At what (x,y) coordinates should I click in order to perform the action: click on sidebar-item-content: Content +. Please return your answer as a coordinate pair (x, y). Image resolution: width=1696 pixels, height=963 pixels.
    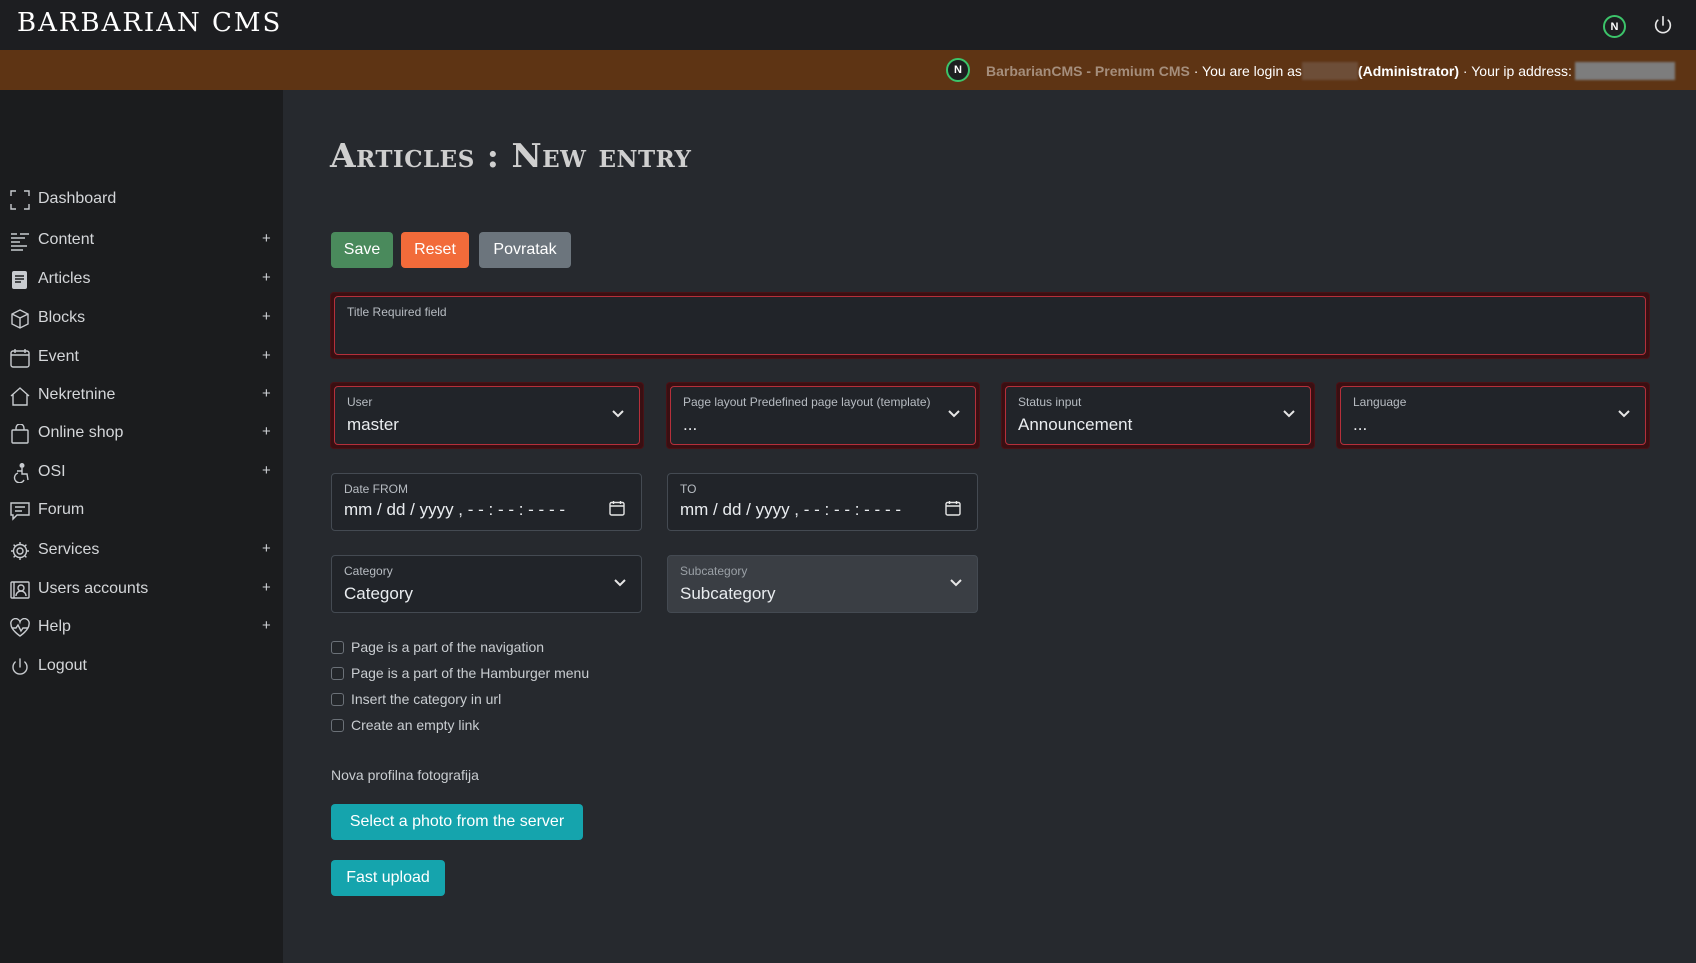
    Looking at the image, I should click on (141, 241).